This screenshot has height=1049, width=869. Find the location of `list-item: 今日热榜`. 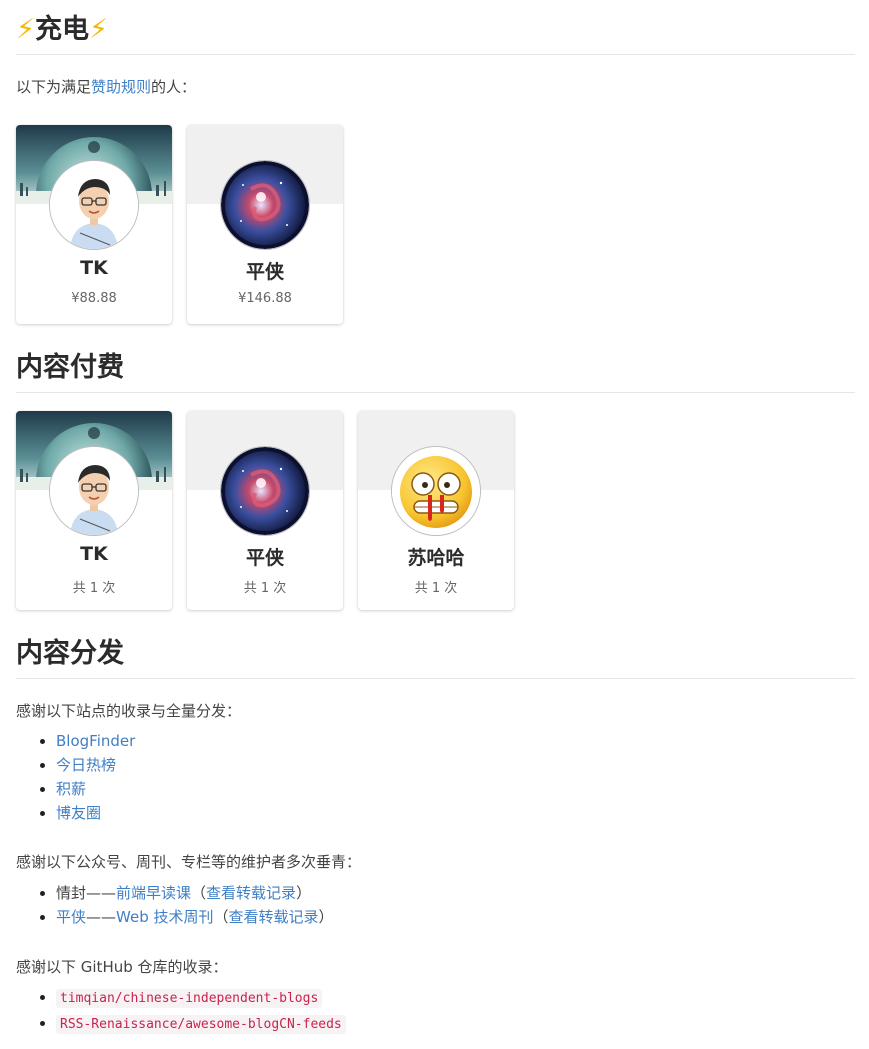

list-item: 今日热榜 is located at coordinates (95, 765).